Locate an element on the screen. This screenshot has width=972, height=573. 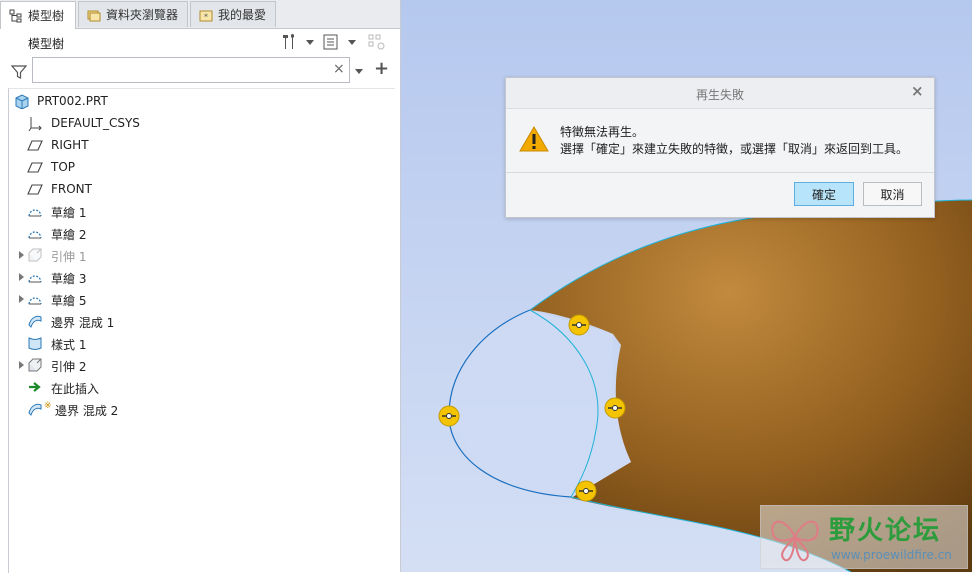
tree-item-label: 草繪 2 is located at coordinates (69, 235).